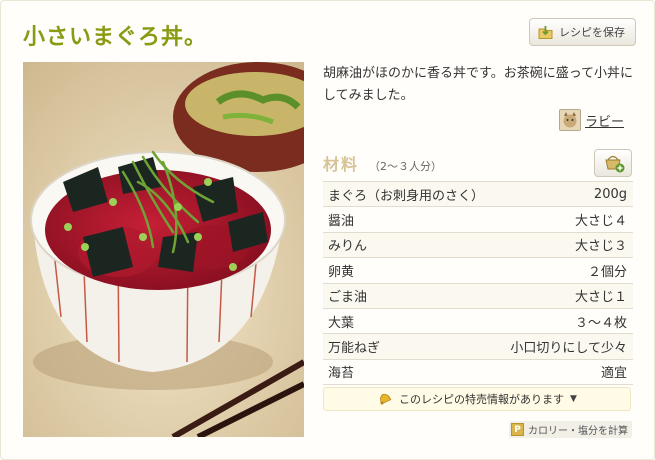 Image resolution: width=655 pixels, height=460 pixels. What do you see at coordinates (354, 349) in the screenshot?
I see `ingredient-name: 万能ねぎ` at bounding box center [354, 349].